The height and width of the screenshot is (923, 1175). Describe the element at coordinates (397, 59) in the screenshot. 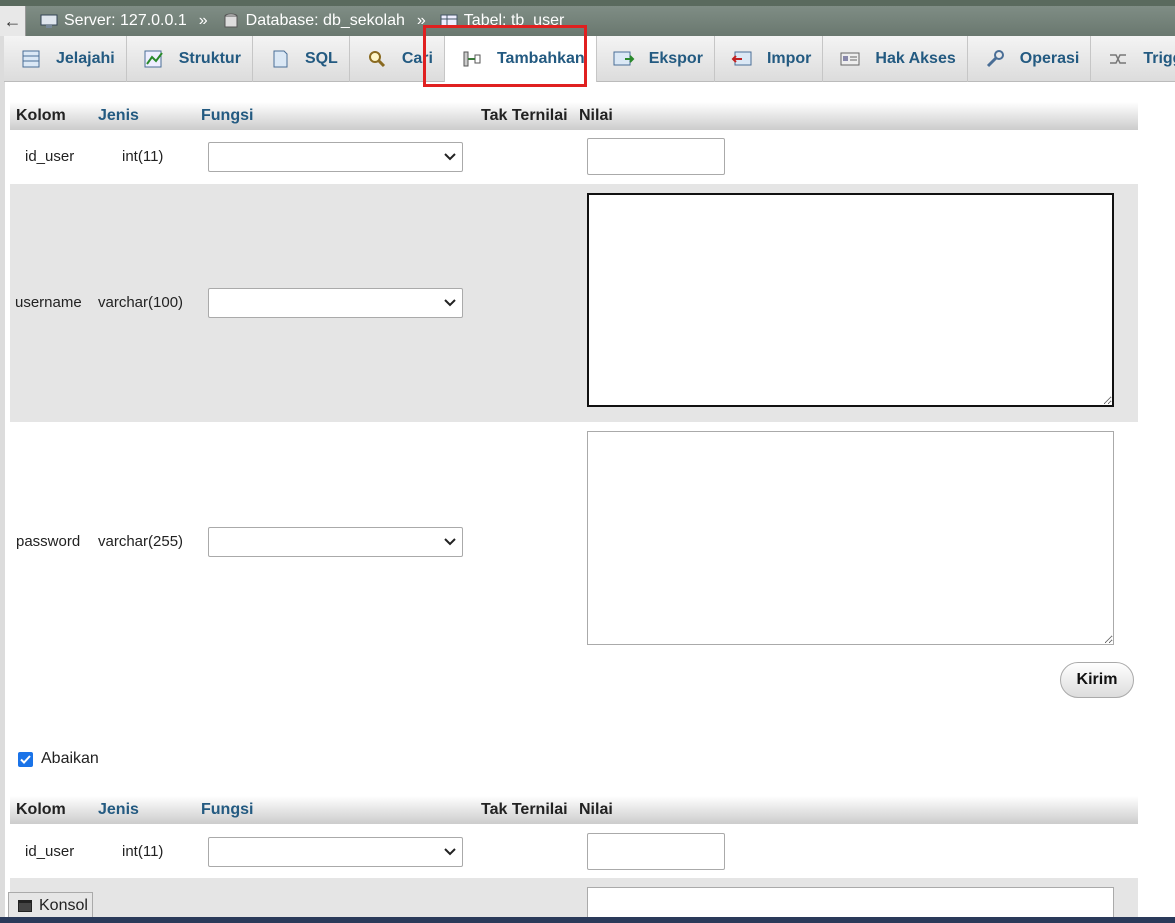

I see `tab-search: Cari` at that location.